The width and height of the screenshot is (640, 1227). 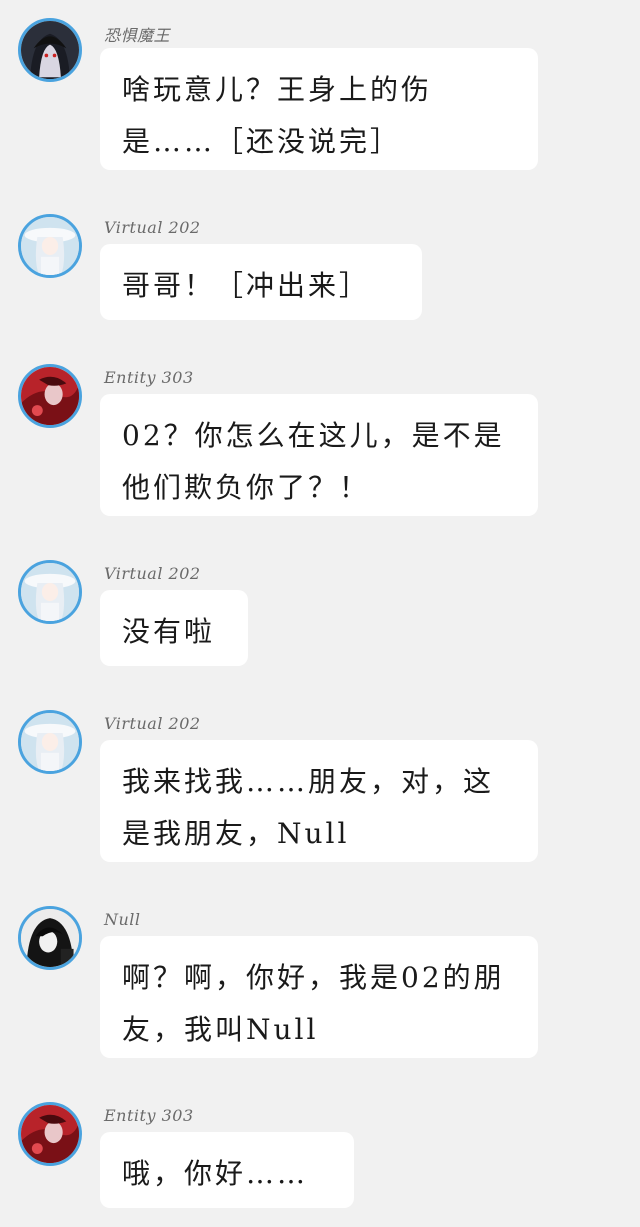 I want to click on message-bubble: 啥玩意儿？王身上的伤是……［还没说完］, so click(x=319, y=109).